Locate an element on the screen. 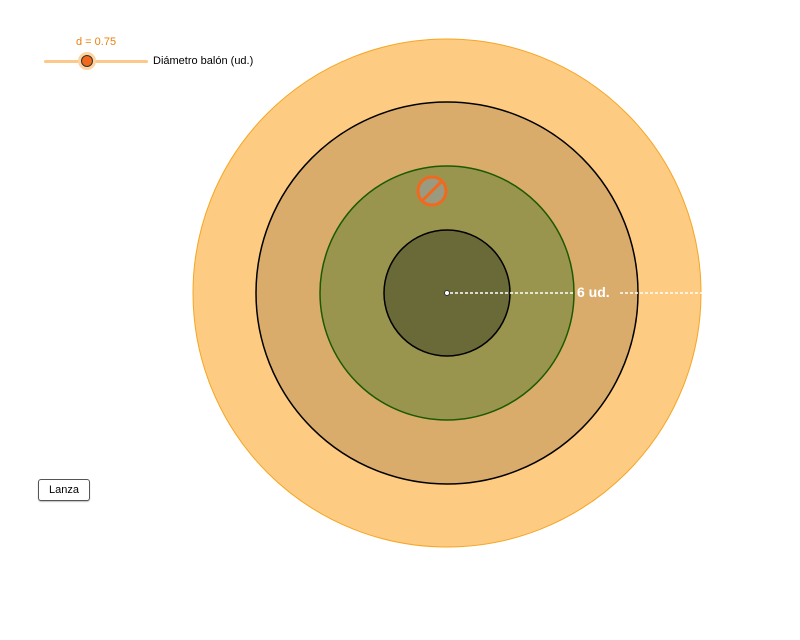  ball-icon is located at coordinates (432, 191).